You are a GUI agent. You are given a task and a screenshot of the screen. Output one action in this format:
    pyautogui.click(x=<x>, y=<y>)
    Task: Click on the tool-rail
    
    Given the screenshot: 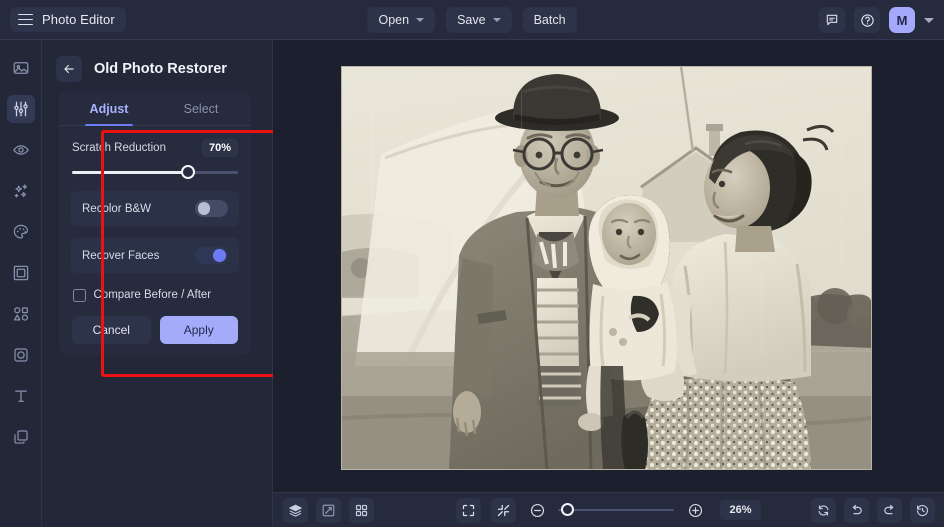 What is the action you would take?
    pyautogui.click(x=21, y=283)
    